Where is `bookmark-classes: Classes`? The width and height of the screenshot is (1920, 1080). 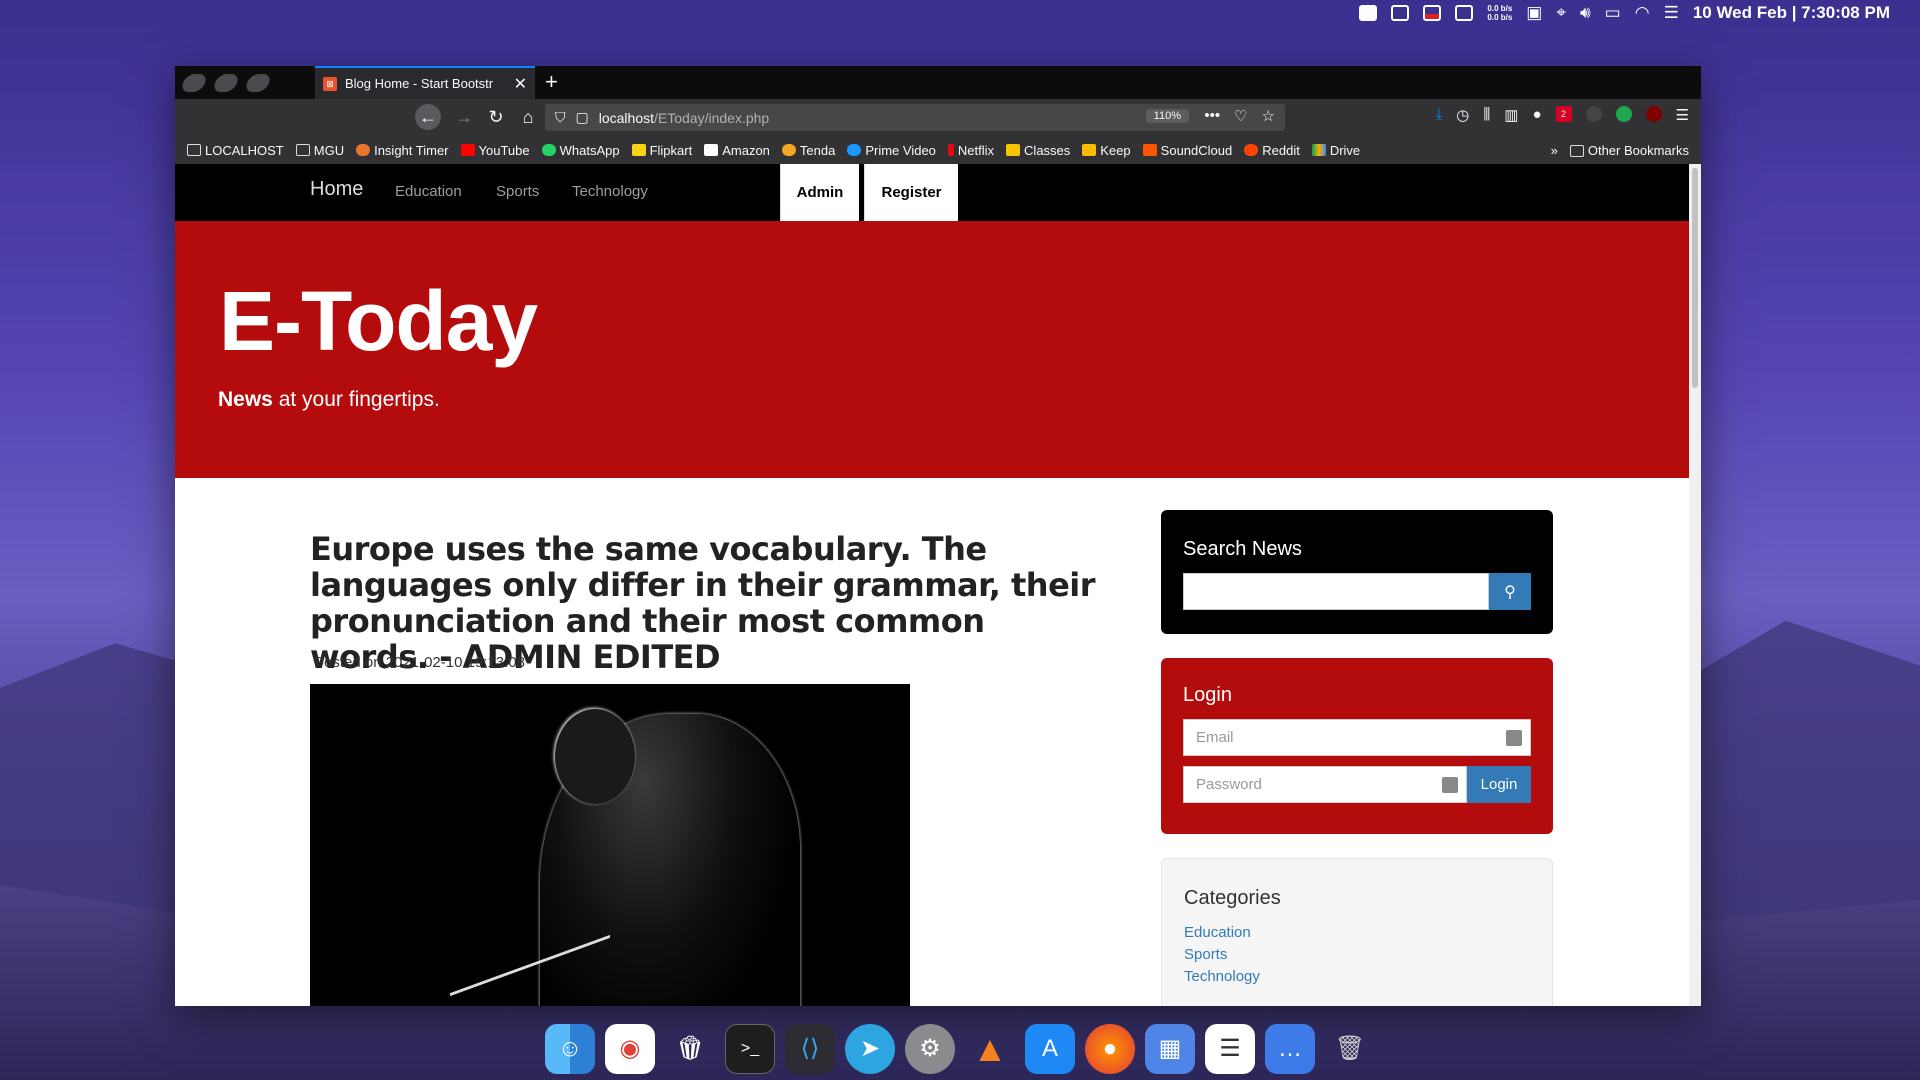
bookmark-classes: Classes is located at coordinates (1038, 150).